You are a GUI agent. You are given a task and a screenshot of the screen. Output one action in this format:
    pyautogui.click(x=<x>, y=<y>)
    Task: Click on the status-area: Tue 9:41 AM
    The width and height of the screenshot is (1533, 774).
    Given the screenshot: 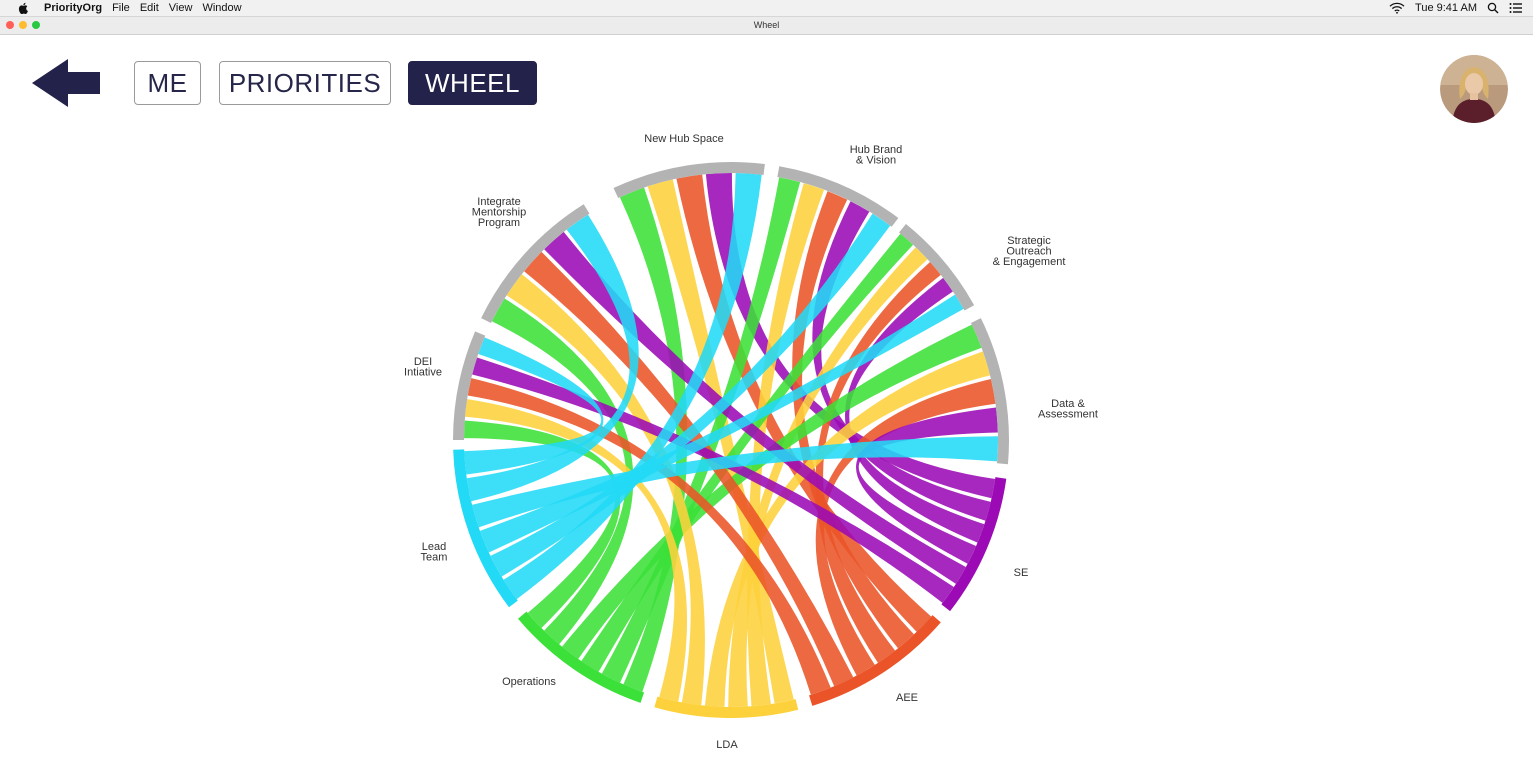 What is the action you would take?
    pyautogui.click(x=1456, y=8)
    